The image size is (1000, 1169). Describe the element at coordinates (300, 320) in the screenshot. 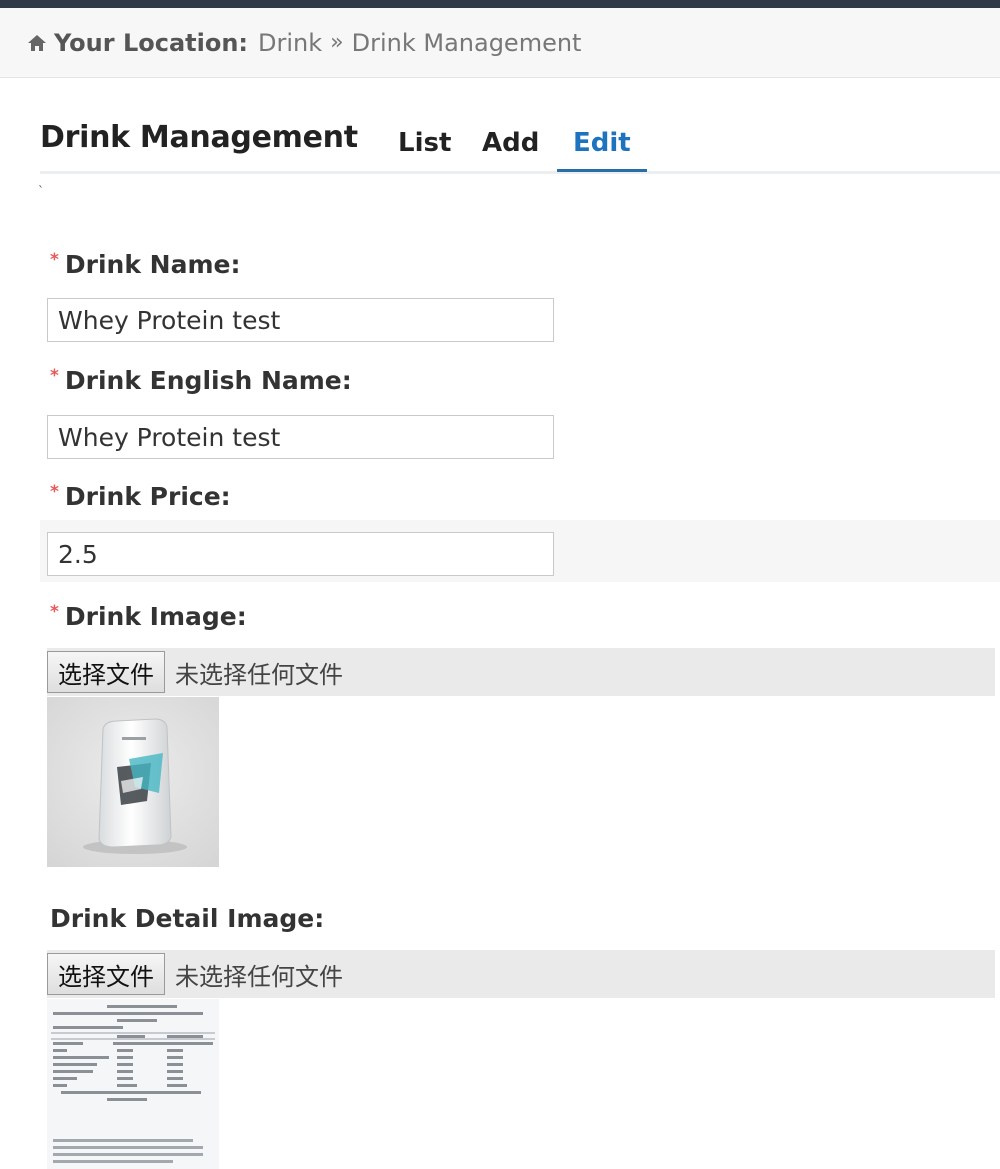

I see `drink-name-input` at that location.